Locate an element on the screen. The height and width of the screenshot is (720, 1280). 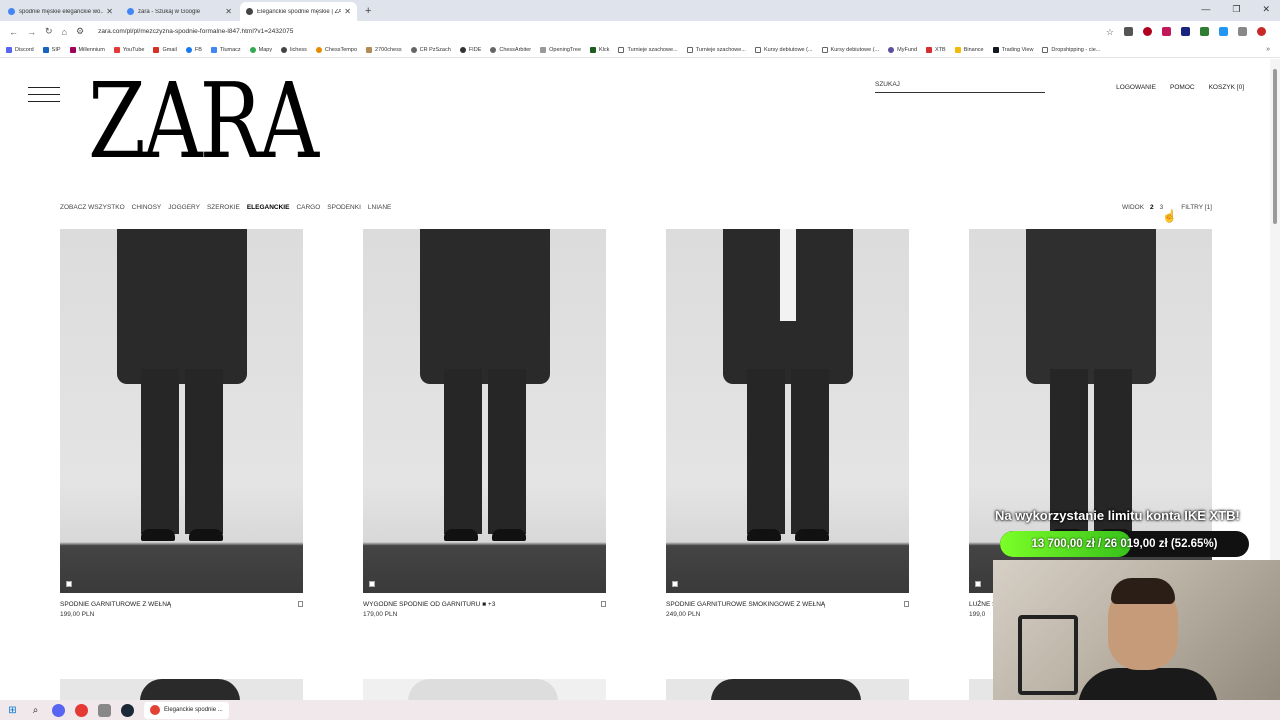
bookmark-item: Mapy is located at coordinates (260, 49).